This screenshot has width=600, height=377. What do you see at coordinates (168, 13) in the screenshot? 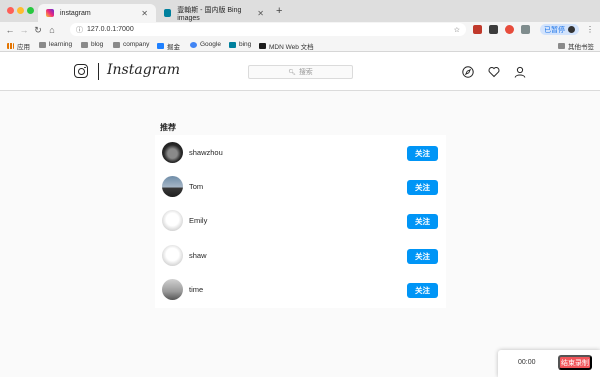
I see `bing-favicon-icon` at bounding box center [168, 13].